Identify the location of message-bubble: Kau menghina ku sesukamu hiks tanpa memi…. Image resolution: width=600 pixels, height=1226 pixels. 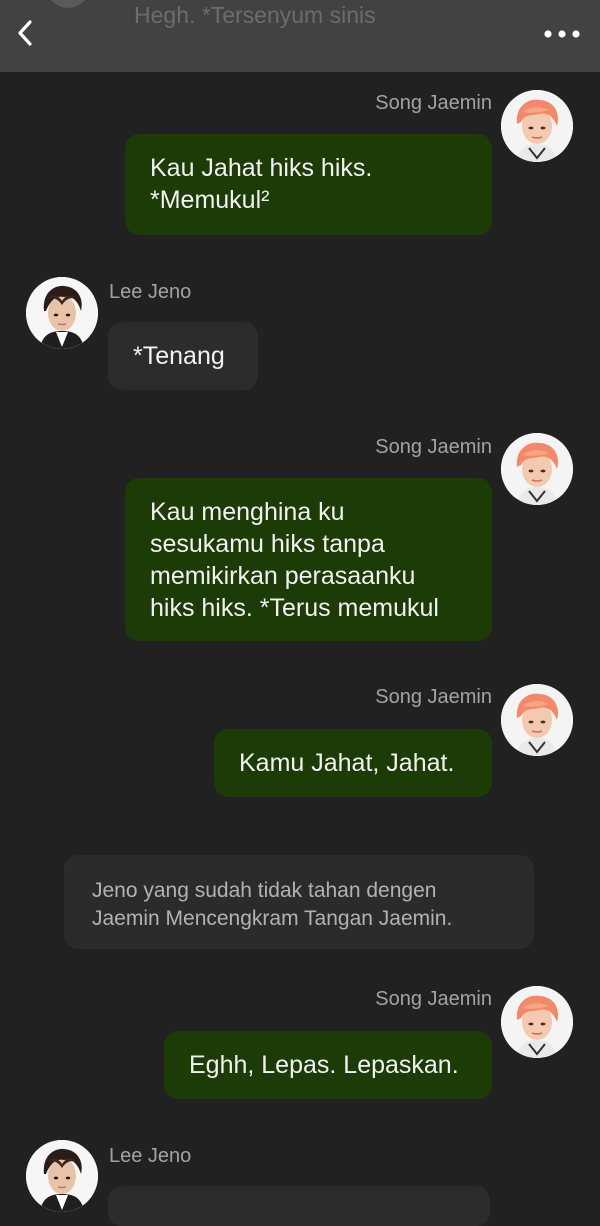
(308, 559).